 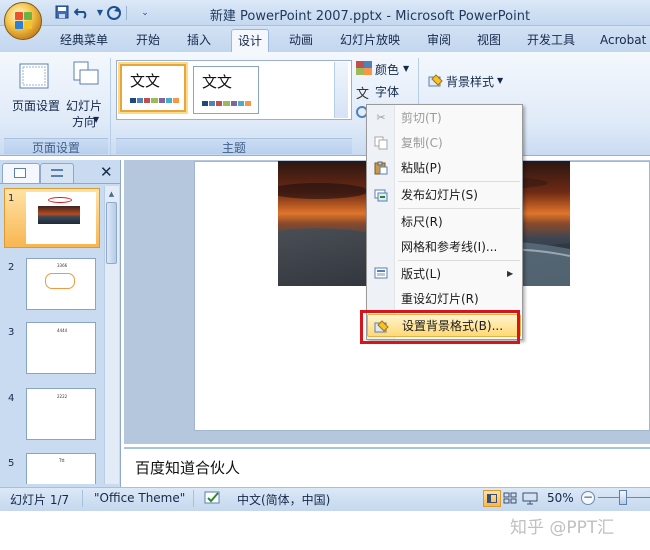 I want to click on fonts-icon: 文, so click(x=362, y=92).